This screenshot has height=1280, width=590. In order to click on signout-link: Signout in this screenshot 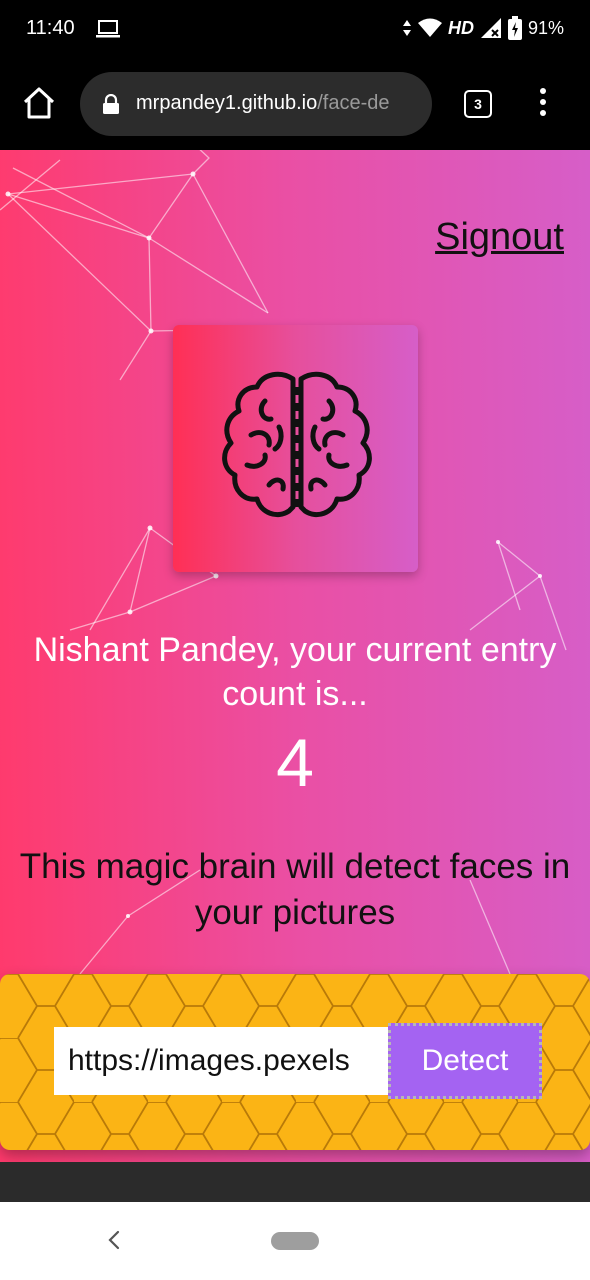, I will do `click(499, 237)`.